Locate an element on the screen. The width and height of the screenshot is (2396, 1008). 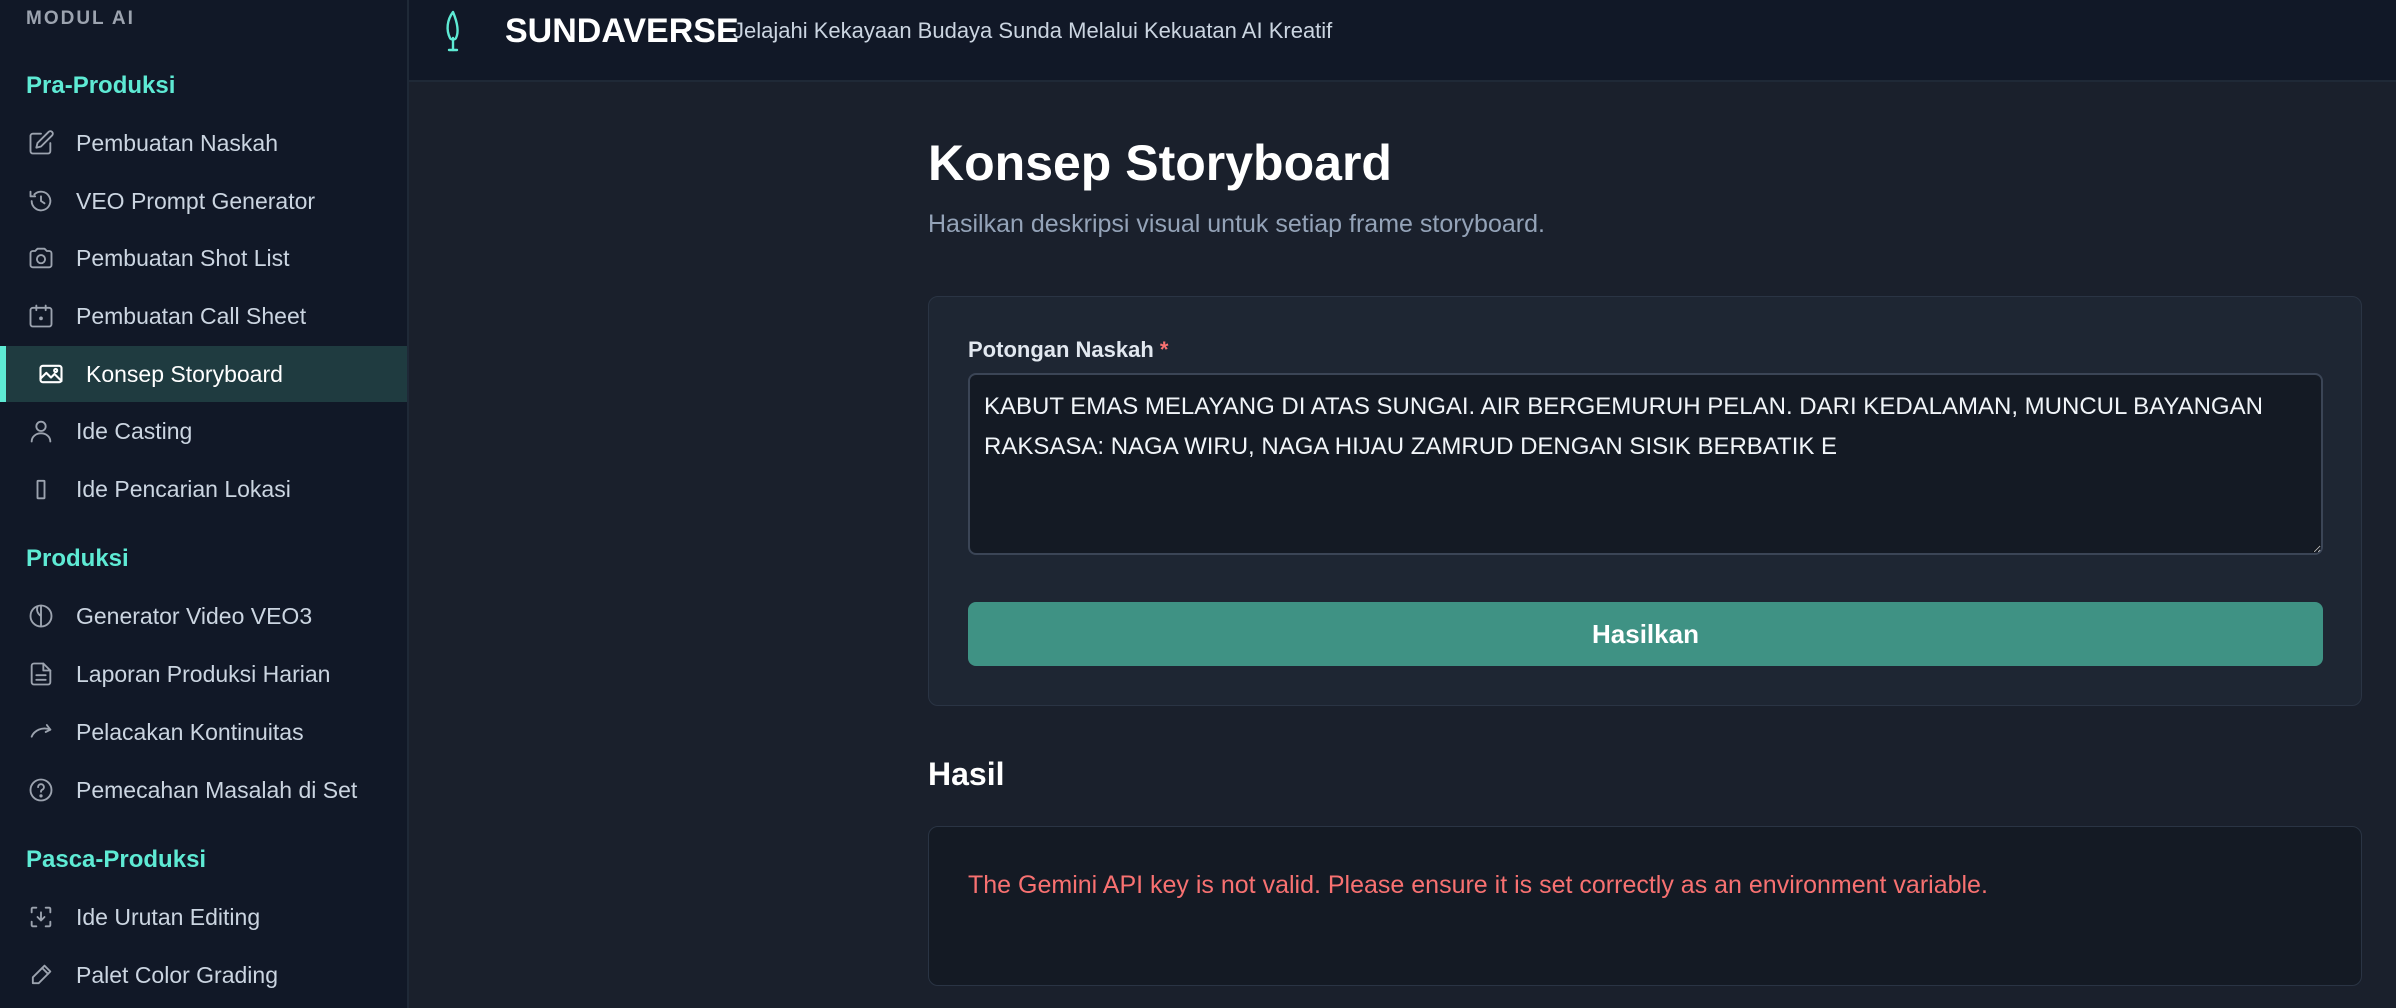
sidebar-heading: MODUL AI is located at coordinates (80, 18).